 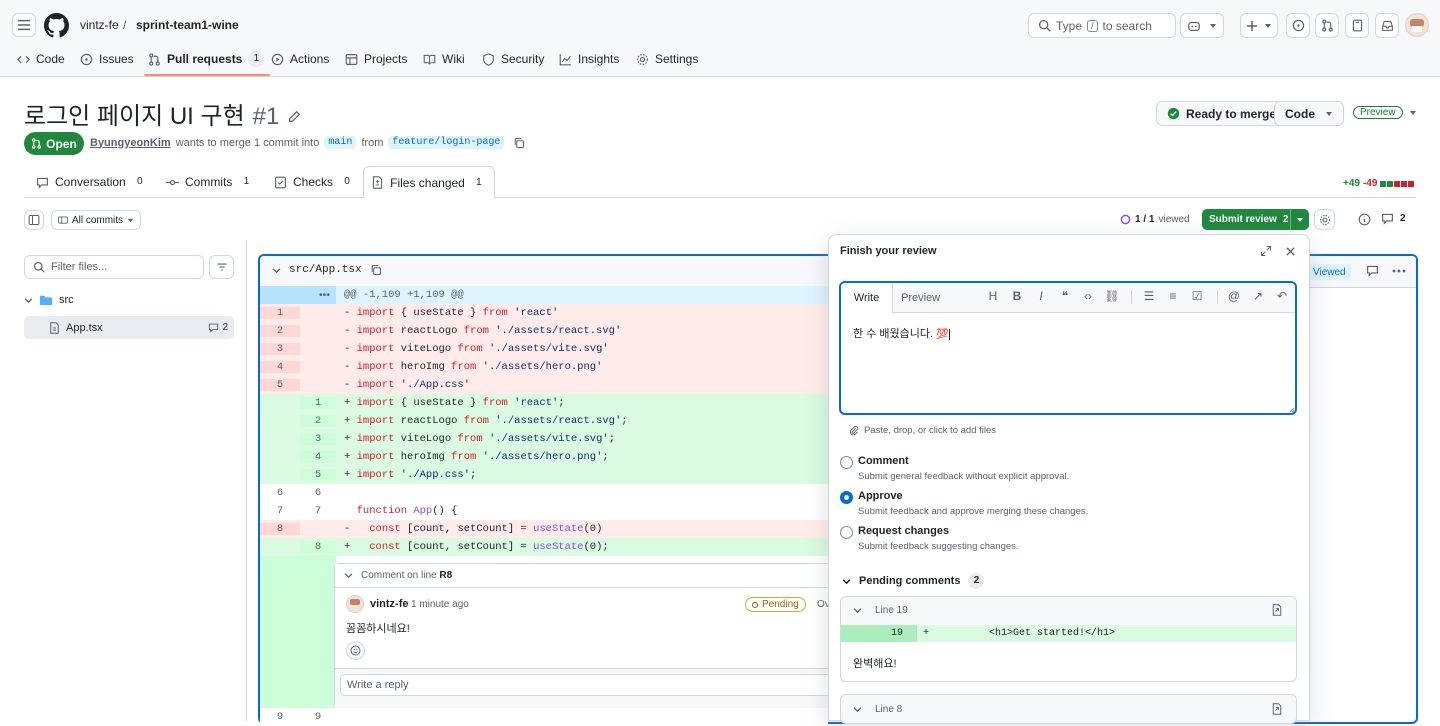 What do you see at coordinates (901, 333) in the screenshot?
I see `review-textarea: 한 수 배웠습니다. 💯` at bounding box center [901, 333].